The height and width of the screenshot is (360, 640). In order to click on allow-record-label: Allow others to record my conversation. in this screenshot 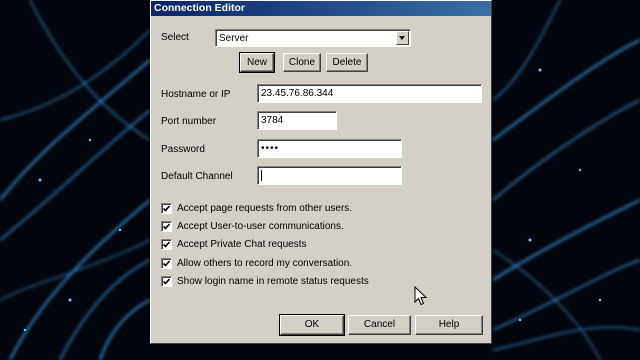, I will do `click(264, 263)`.